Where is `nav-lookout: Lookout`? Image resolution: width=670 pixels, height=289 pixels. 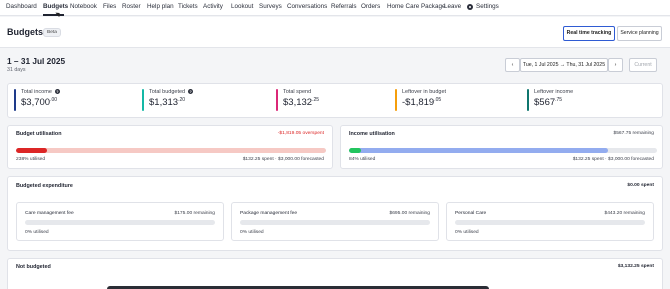
nav-lookout: Lookout is located at coordinates (242, 6).